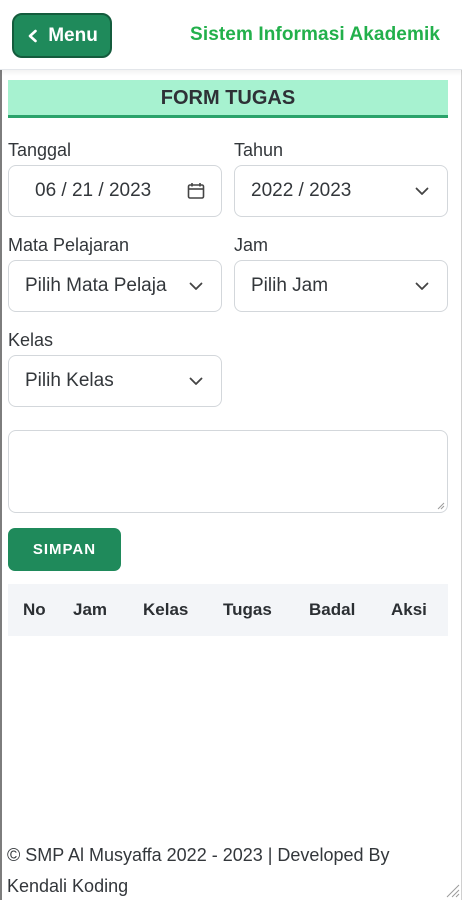 This screenshot has height=900, width=462. What do you see at coordinates (31, 340) in the screenshot?
I see `kelas-label: Kelas` at bounding box center [31, 340].